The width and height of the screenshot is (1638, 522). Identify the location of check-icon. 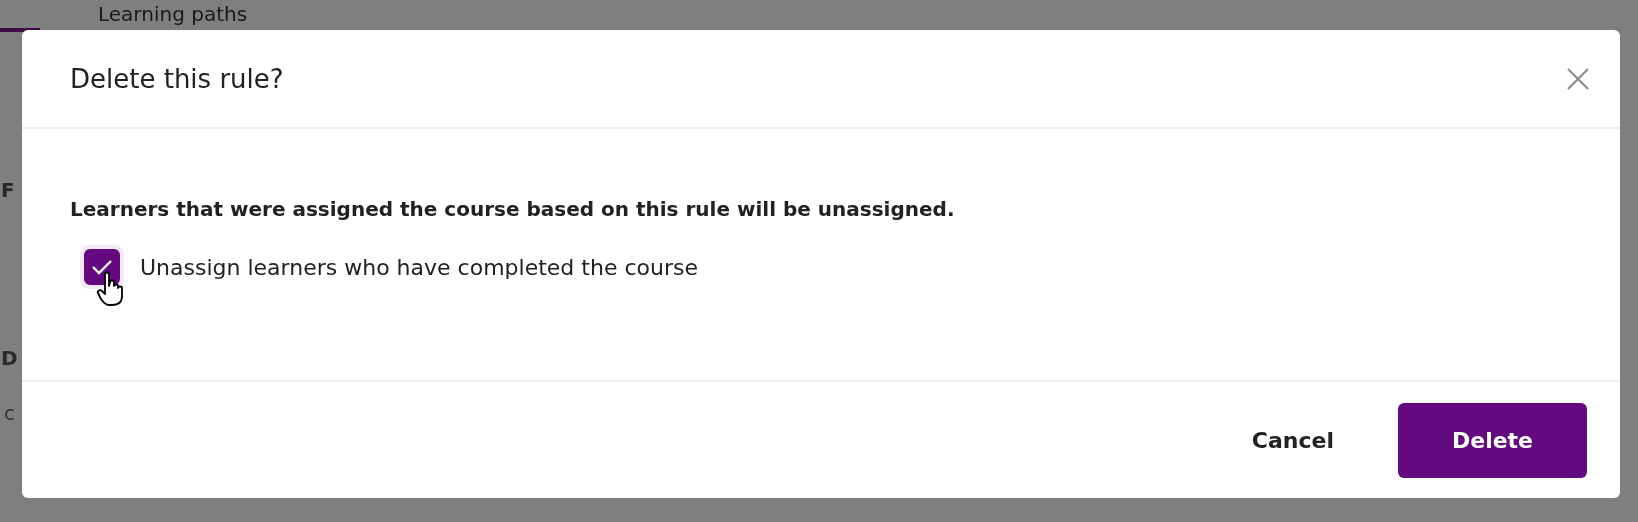
(102, 267).